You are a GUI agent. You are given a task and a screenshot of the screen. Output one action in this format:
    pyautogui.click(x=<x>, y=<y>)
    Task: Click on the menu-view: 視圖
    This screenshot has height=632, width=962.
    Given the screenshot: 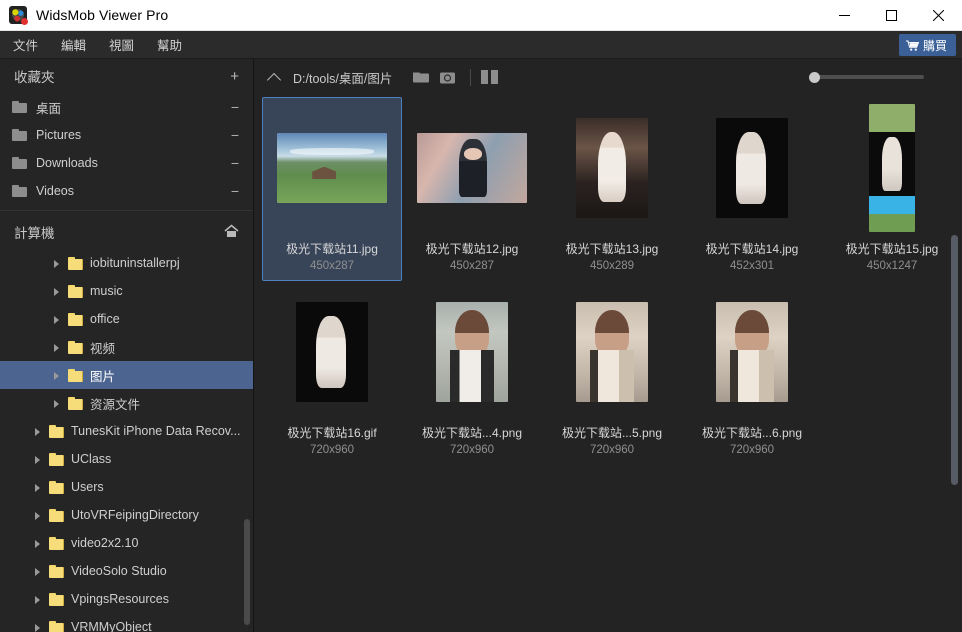 What is the action you would take?
    pyautogui.click(x=121, y=44)
    